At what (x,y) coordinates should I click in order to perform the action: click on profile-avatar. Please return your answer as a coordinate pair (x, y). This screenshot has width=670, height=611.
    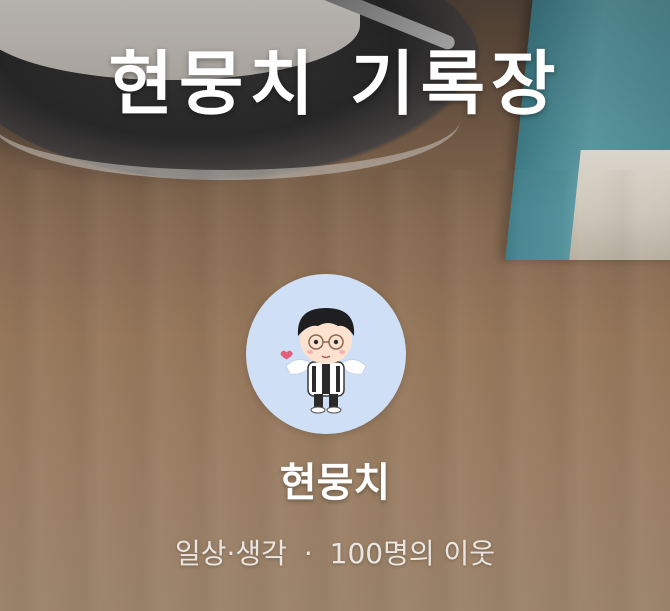
    Looking at the image, I should click on (326, 354).